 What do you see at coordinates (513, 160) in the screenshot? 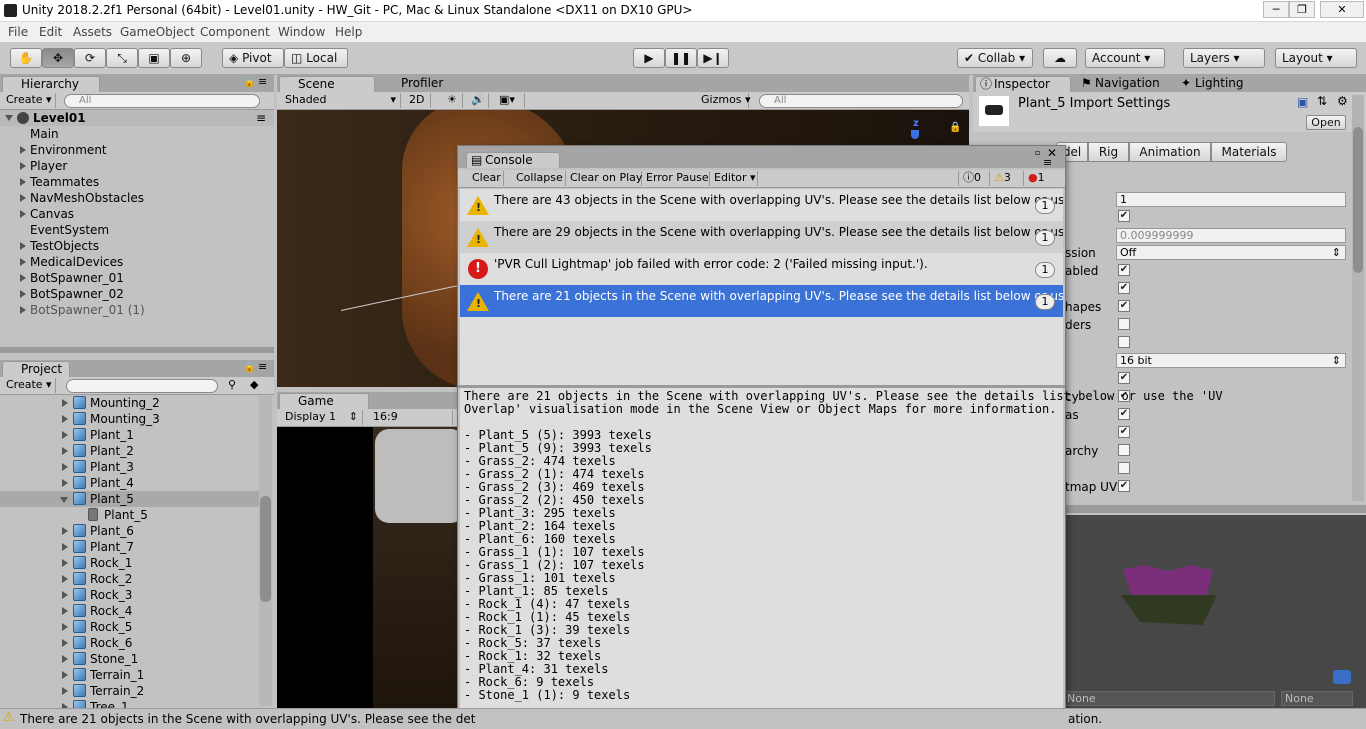
I see `tab-console: ▤ Console` at bounding box center [513, 160].